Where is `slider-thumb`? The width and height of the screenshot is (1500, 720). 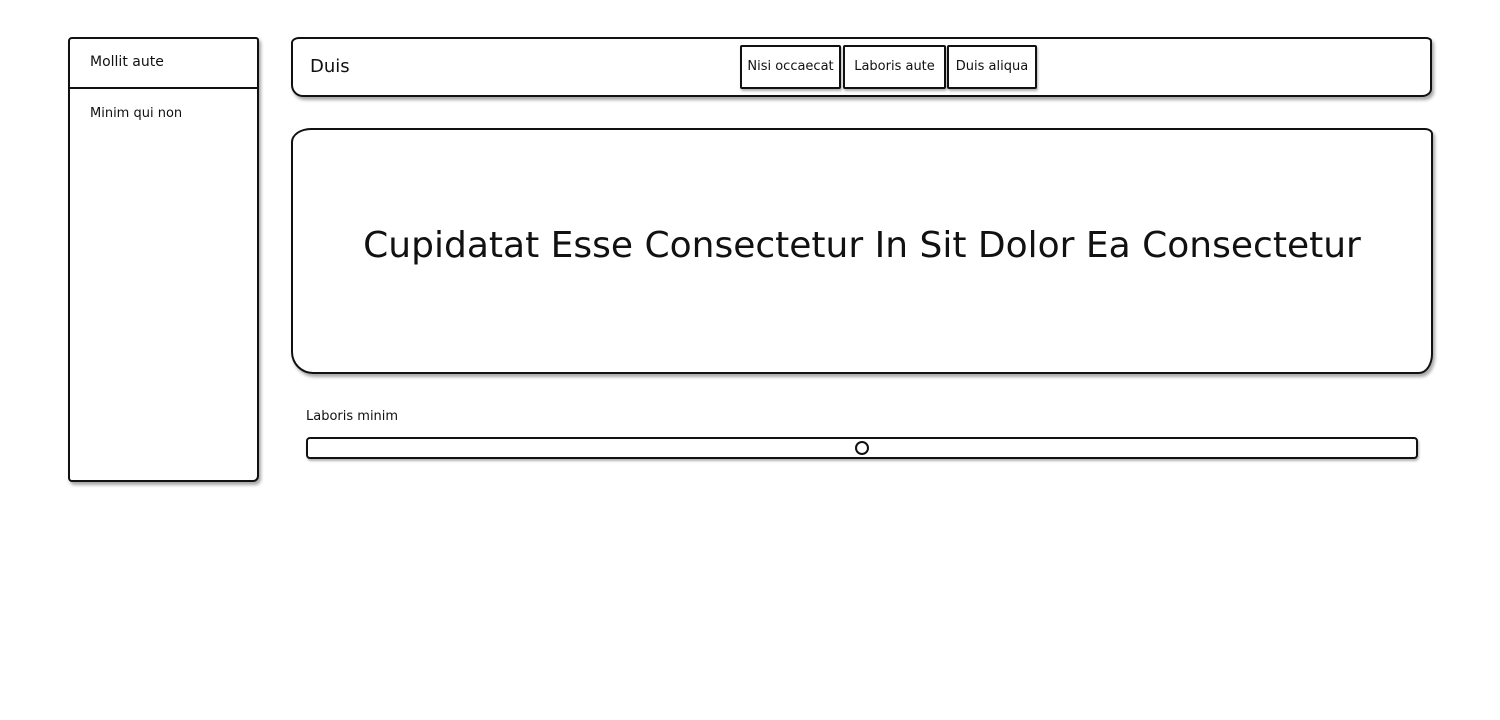
slider-thumb is located at coordinates (862, 448).